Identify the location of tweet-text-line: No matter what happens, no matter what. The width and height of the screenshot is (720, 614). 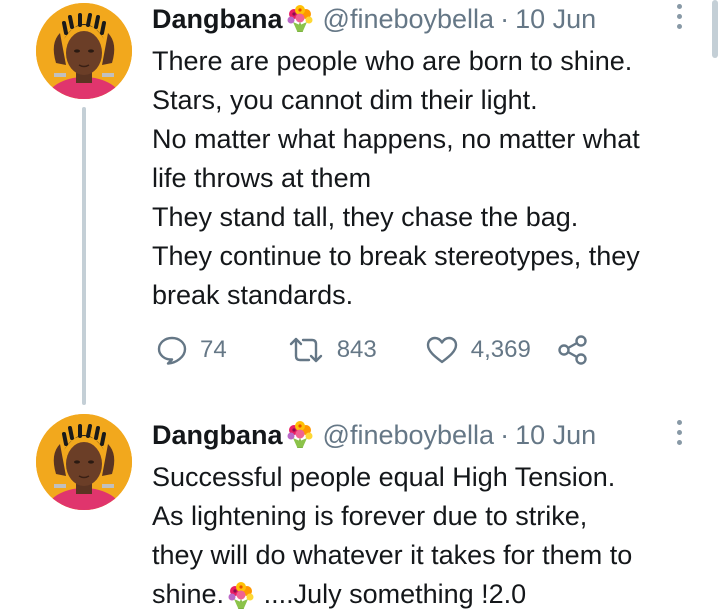
(396, 139).